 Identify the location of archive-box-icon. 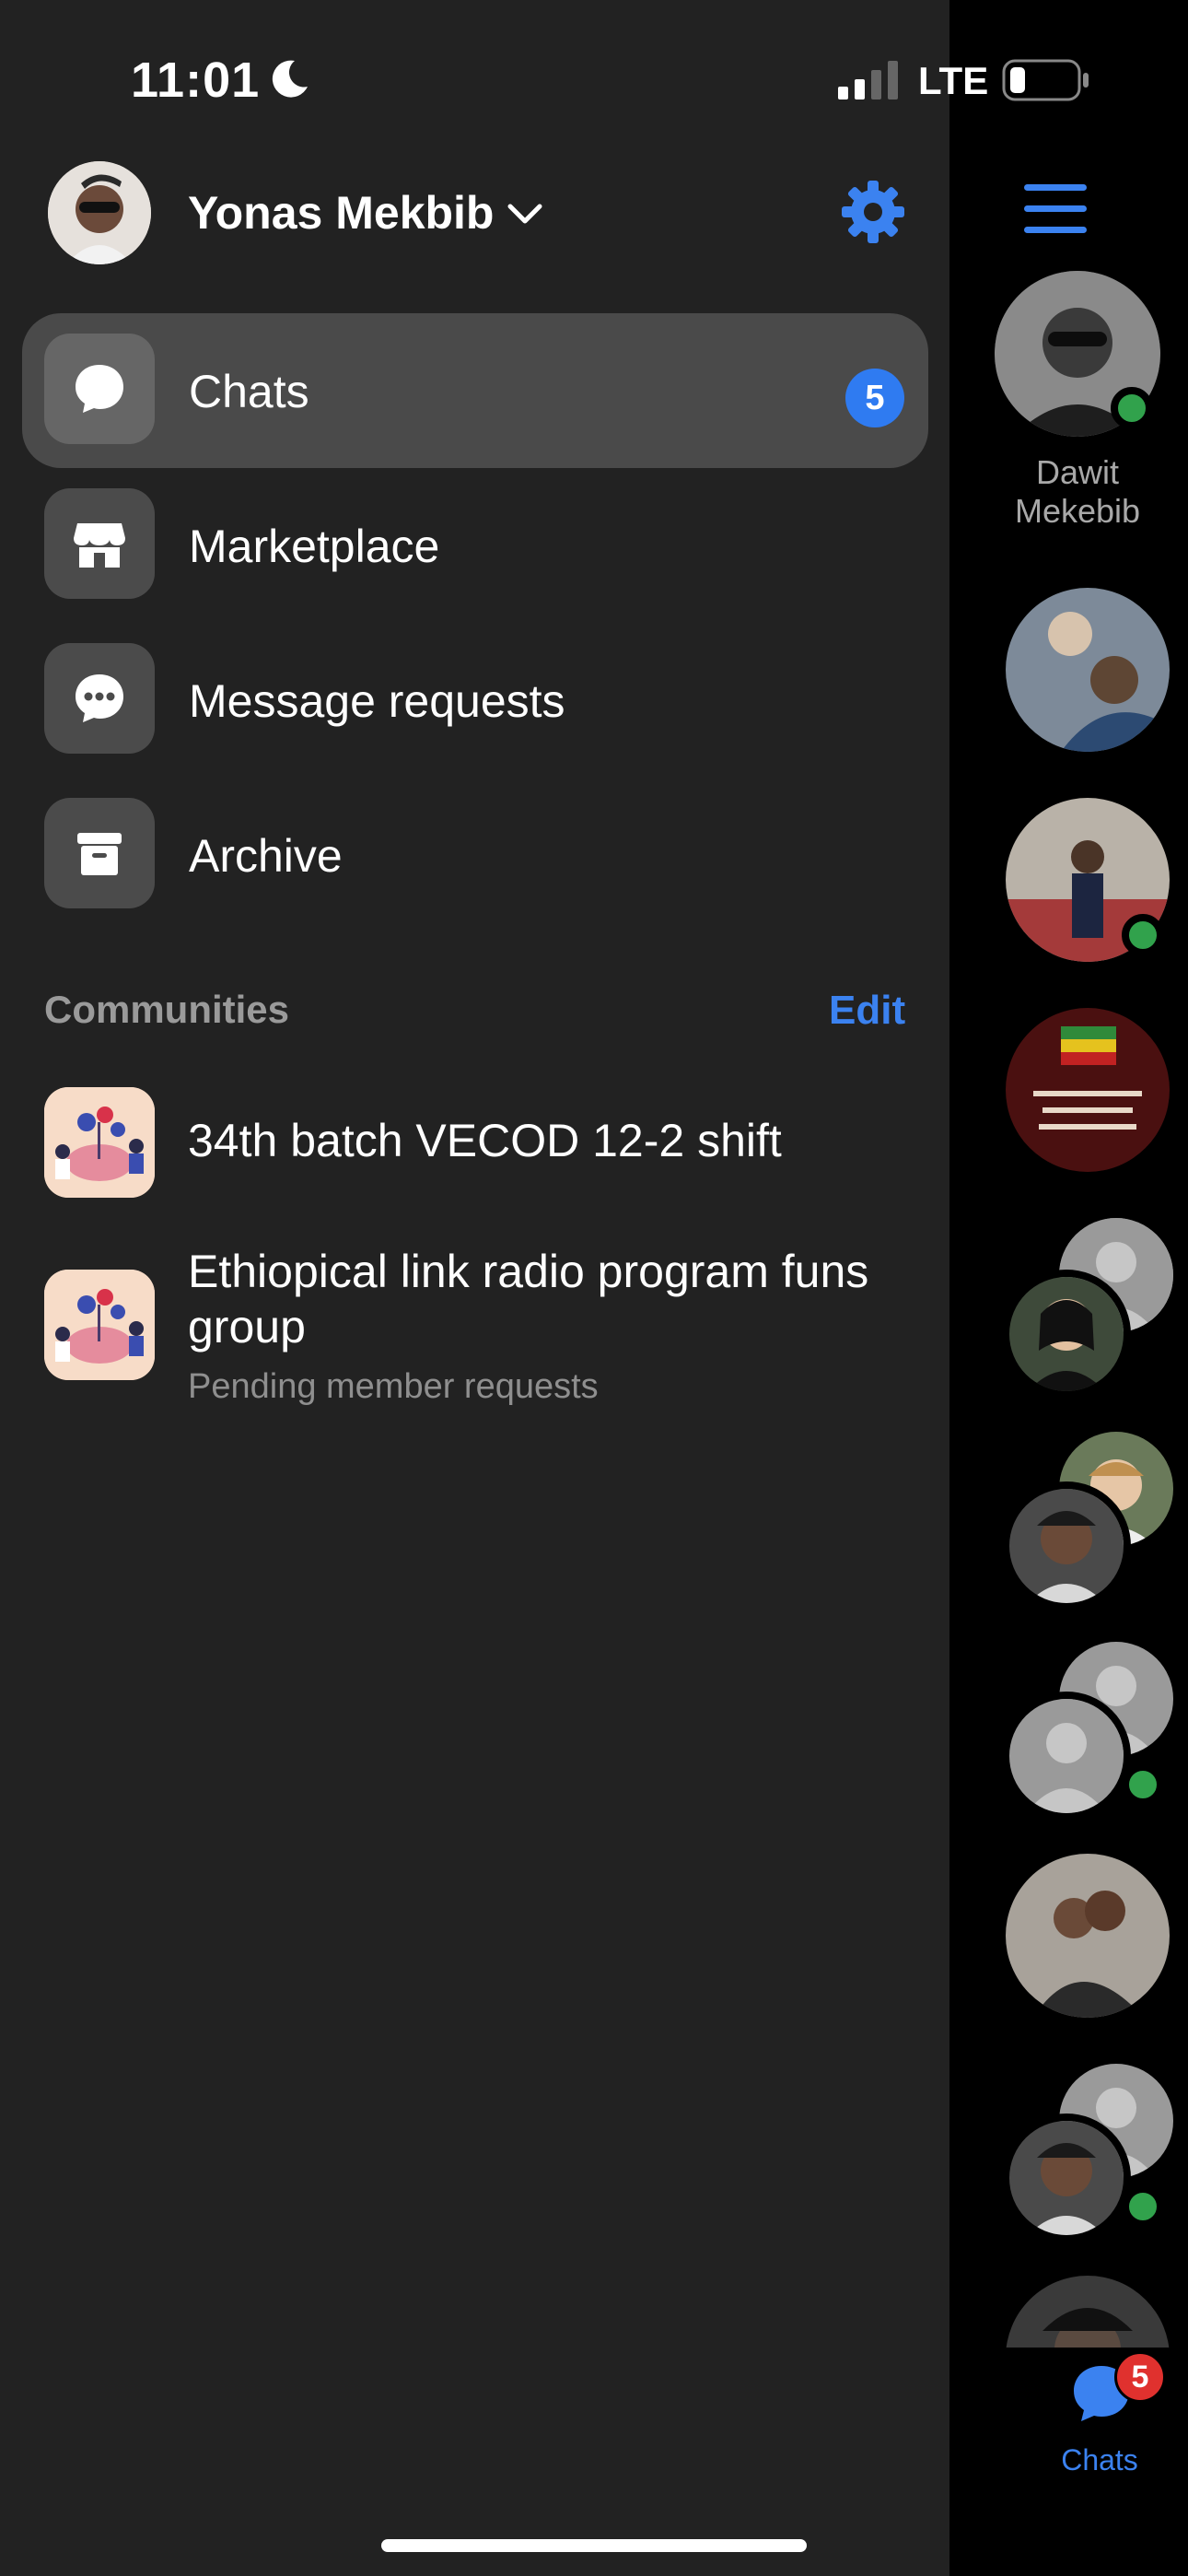
(99, 853).